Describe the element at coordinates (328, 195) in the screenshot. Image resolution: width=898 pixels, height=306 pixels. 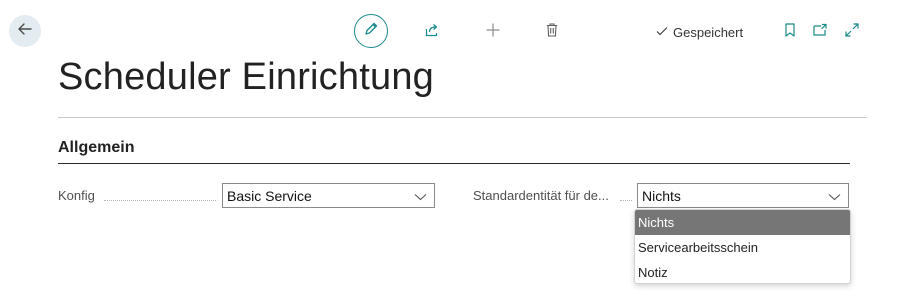
I see `config-select: Basic Service` at that location.